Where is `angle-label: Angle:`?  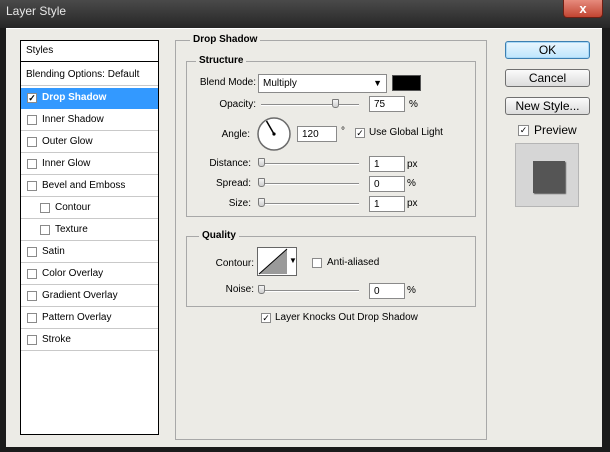
angle-label: Angle: is located at coordinates (235, 134).